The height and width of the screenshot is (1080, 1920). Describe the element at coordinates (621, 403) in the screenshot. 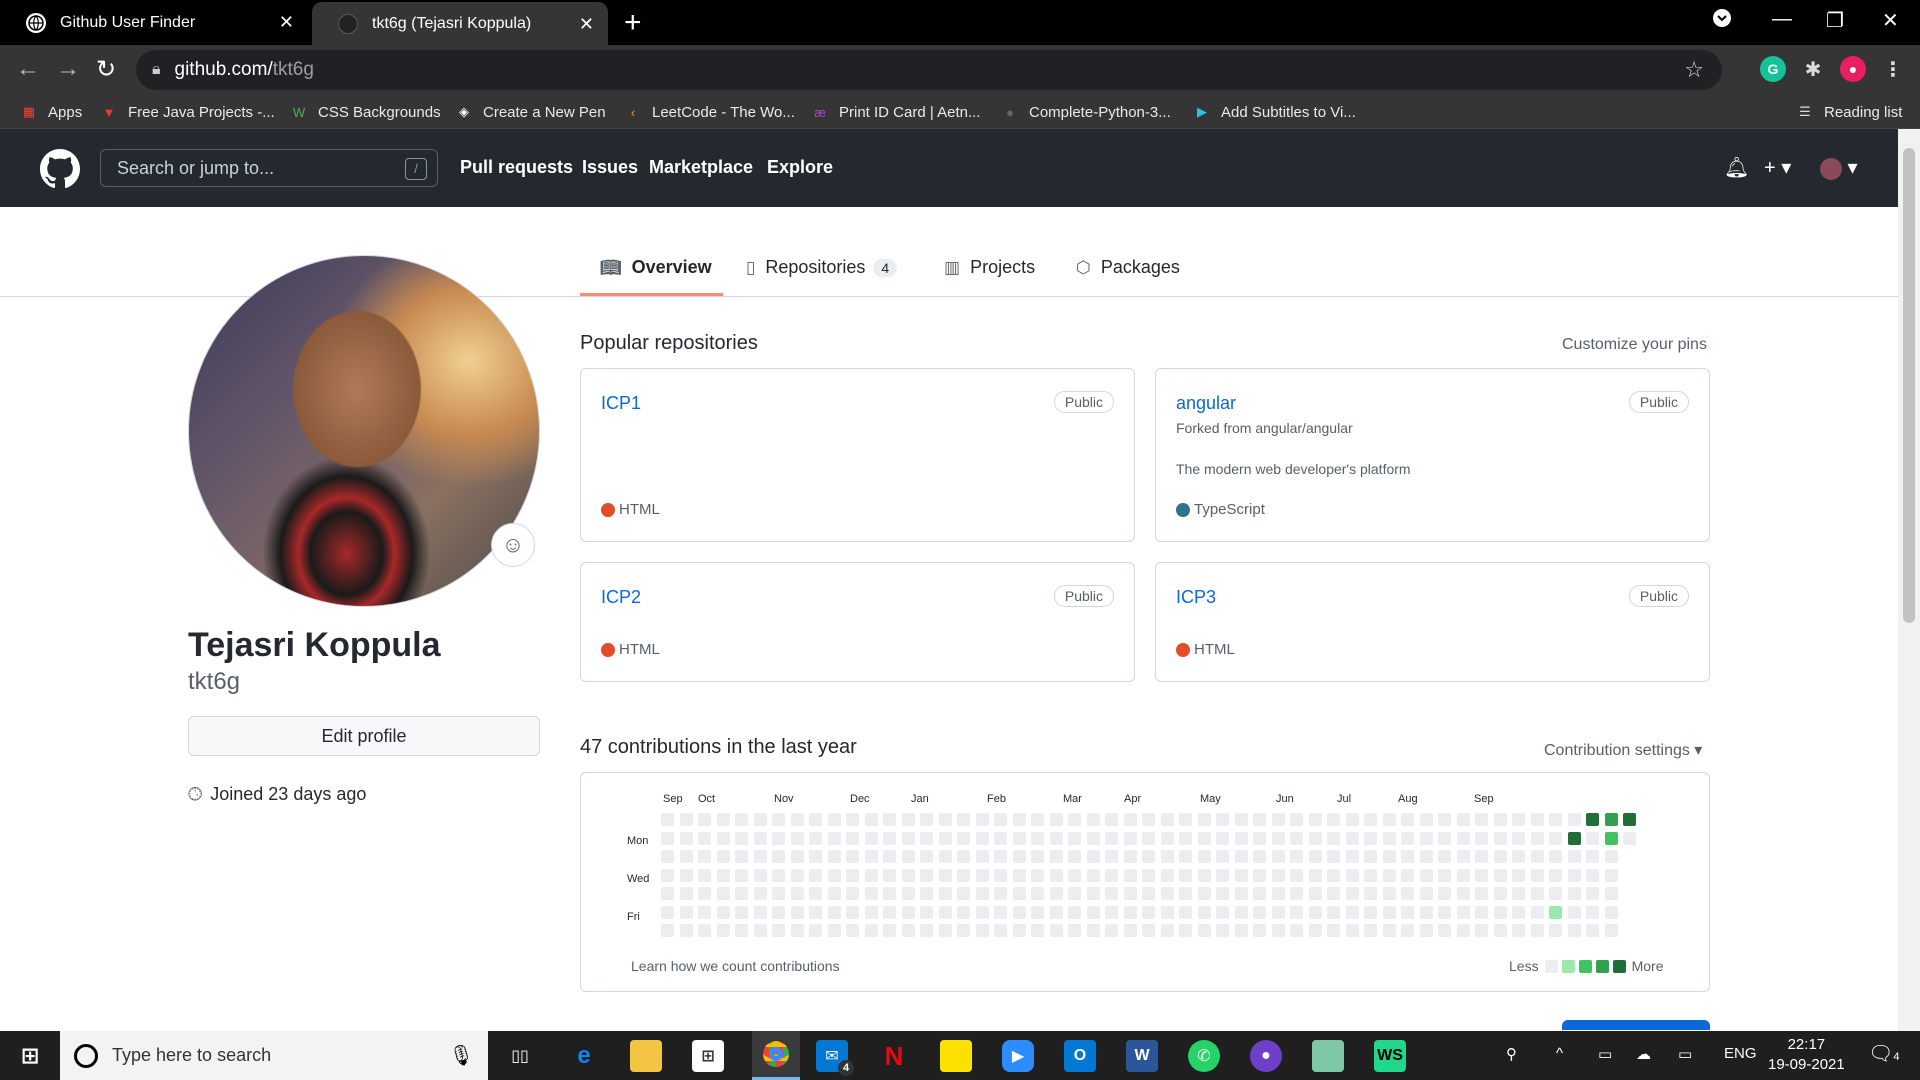

I see `repo-name-link: ICP1` at that location.